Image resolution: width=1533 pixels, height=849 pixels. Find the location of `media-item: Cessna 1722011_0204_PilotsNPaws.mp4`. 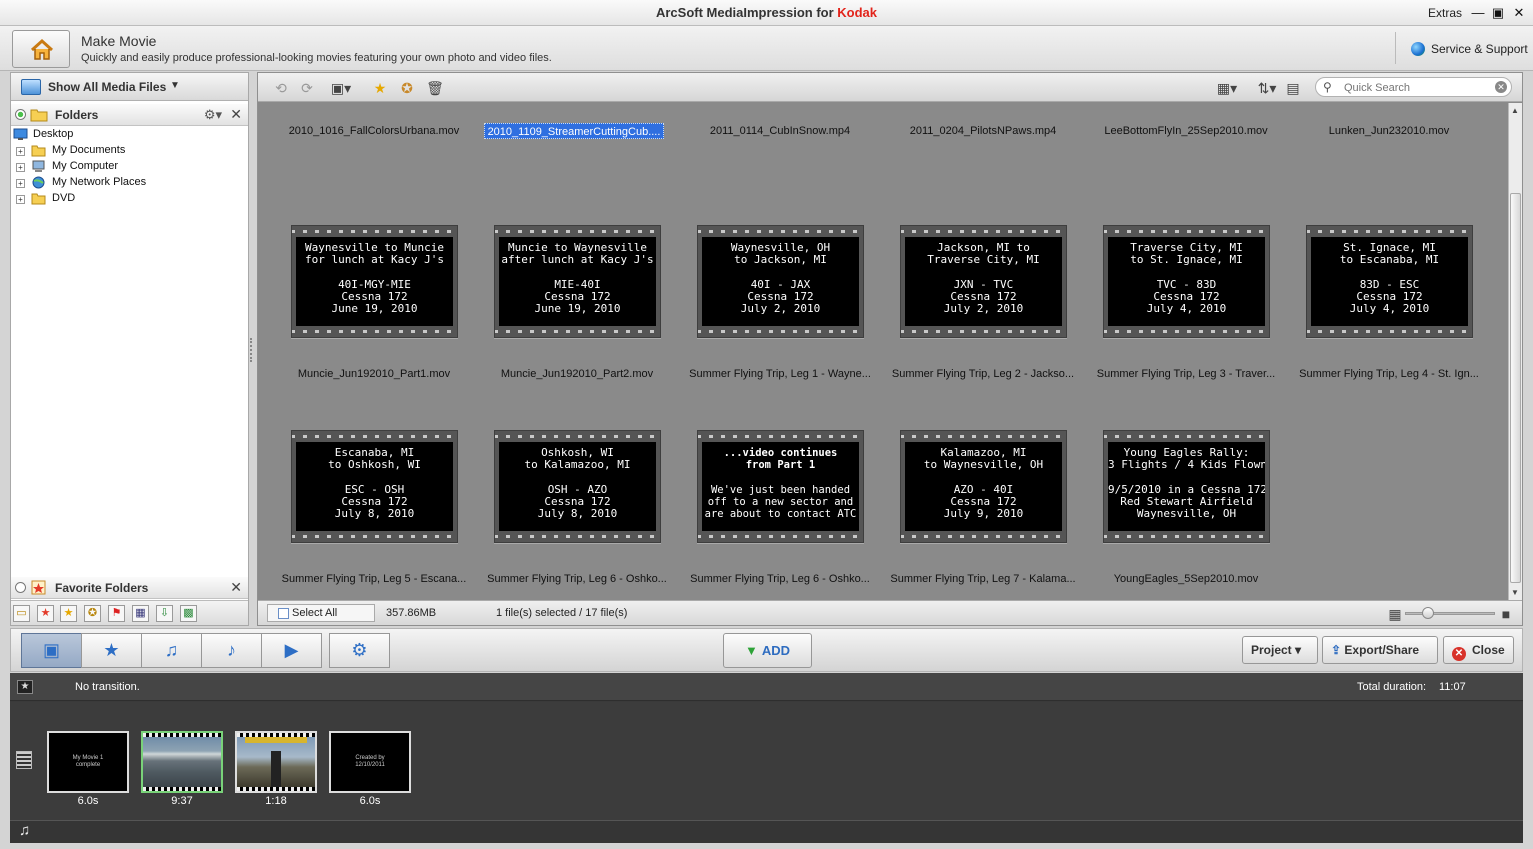

media-item: Cessna 1722011_0204_PilotsNPaws.mp4 is located at coordinates (982, 145).